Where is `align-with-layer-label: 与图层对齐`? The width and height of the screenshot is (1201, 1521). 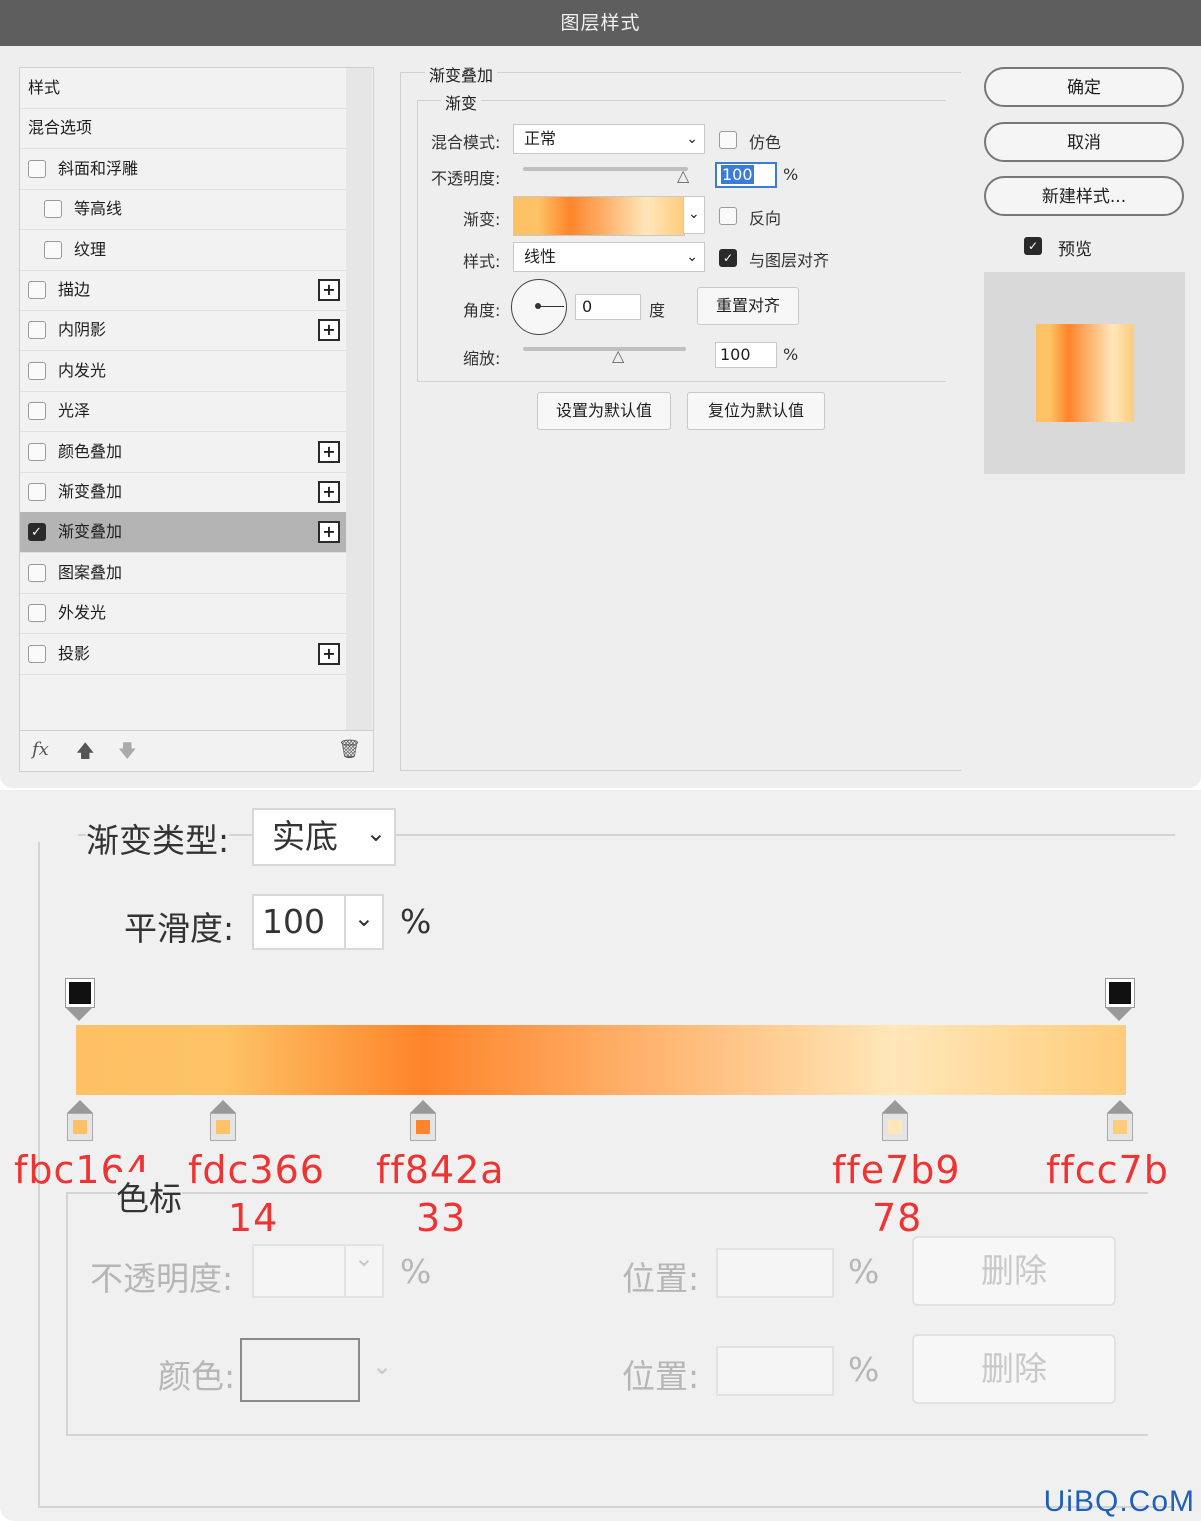
align-with-layer-label: 与图层对齐 is located at coordinates (789, 260).